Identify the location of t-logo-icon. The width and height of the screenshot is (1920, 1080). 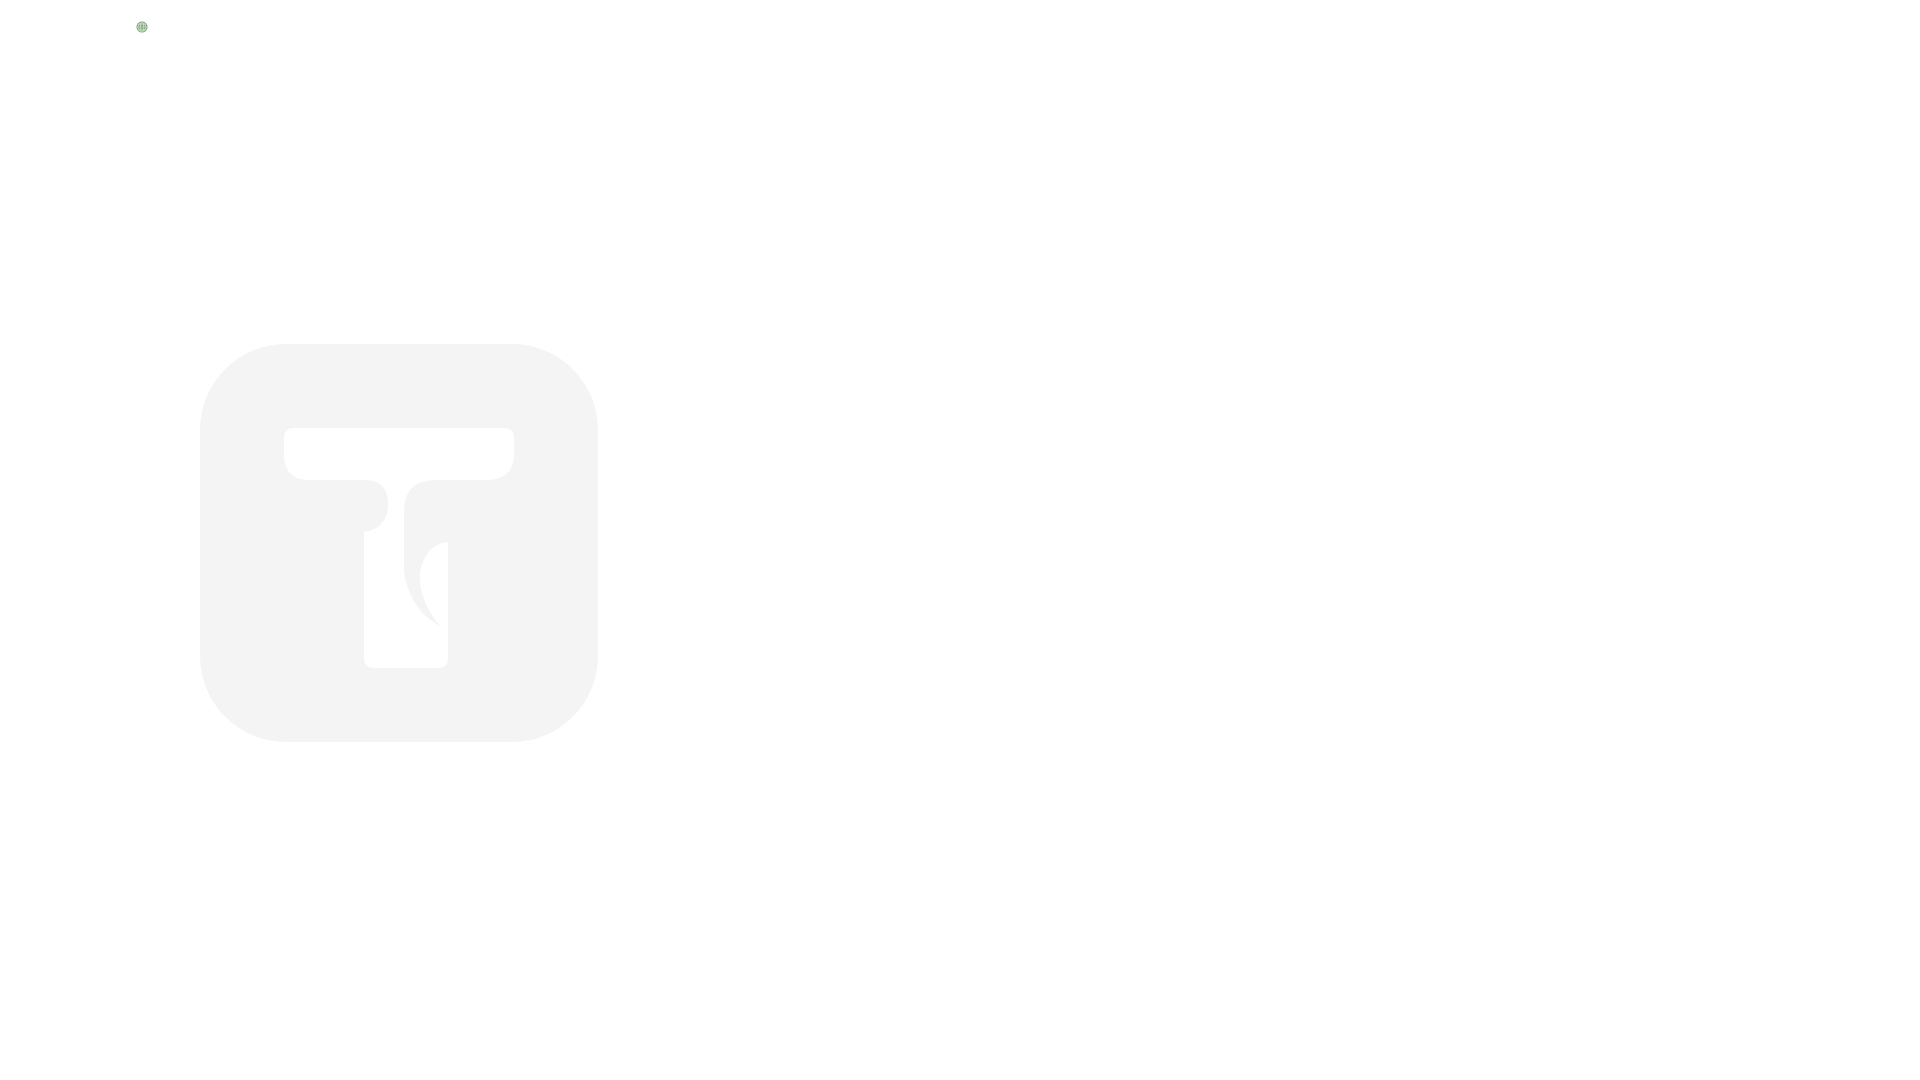
(399, 543).